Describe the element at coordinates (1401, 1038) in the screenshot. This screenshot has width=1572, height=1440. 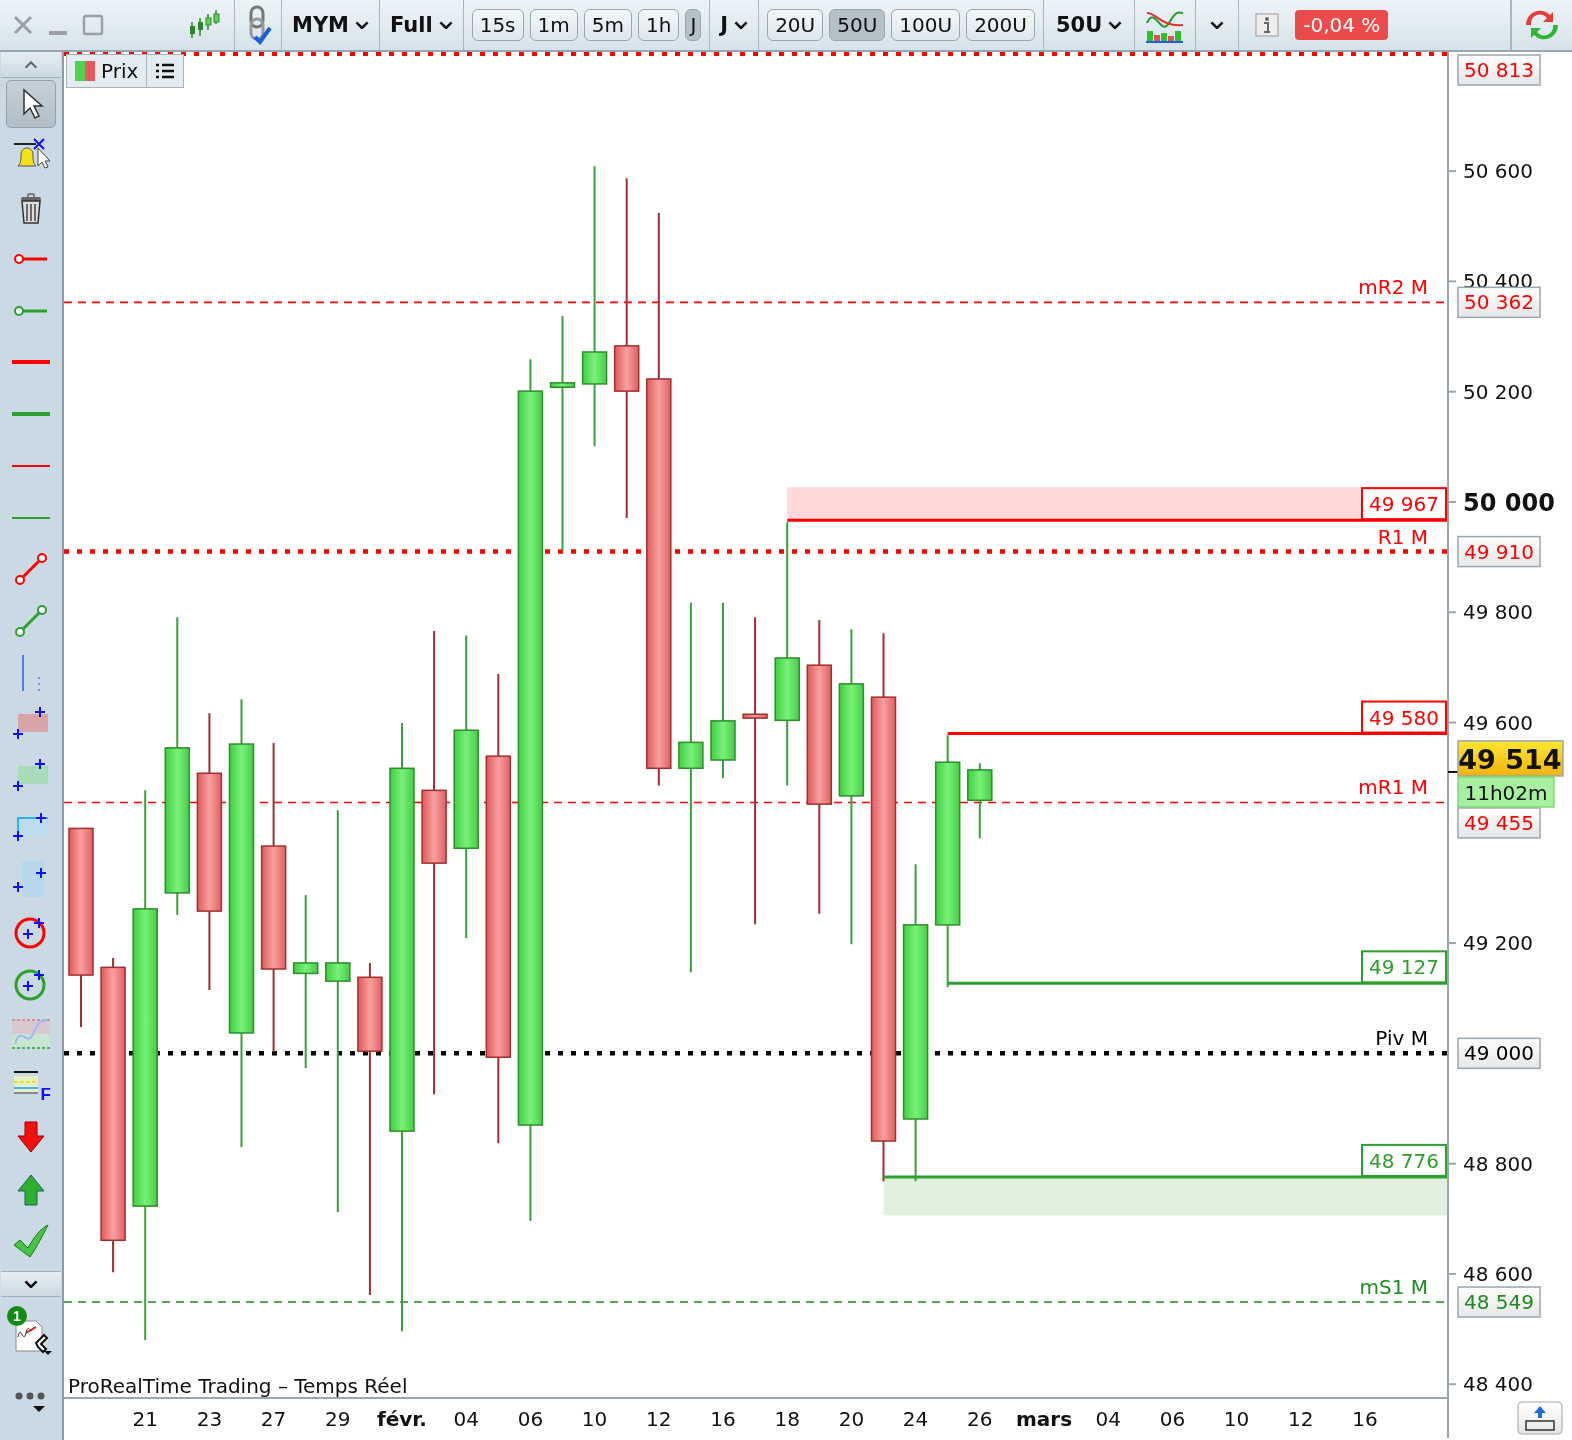
I see `level-label: Piv M` at that location.